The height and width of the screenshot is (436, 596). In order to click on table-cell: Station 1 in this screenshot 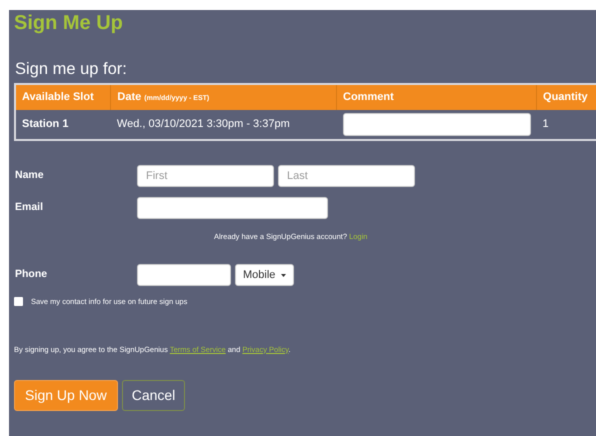, I will do `click(63, 125)`.